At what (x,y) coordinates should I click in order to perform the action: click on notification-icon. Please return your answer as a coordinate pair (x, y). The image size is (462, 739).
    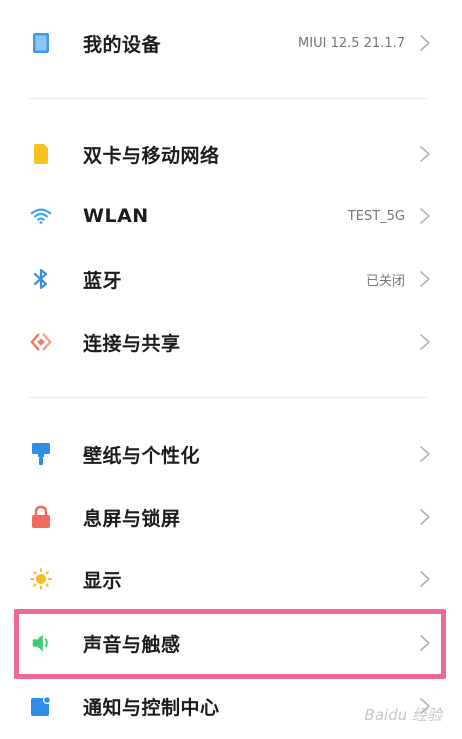
    Looking at the image, I should click on (41, 706).